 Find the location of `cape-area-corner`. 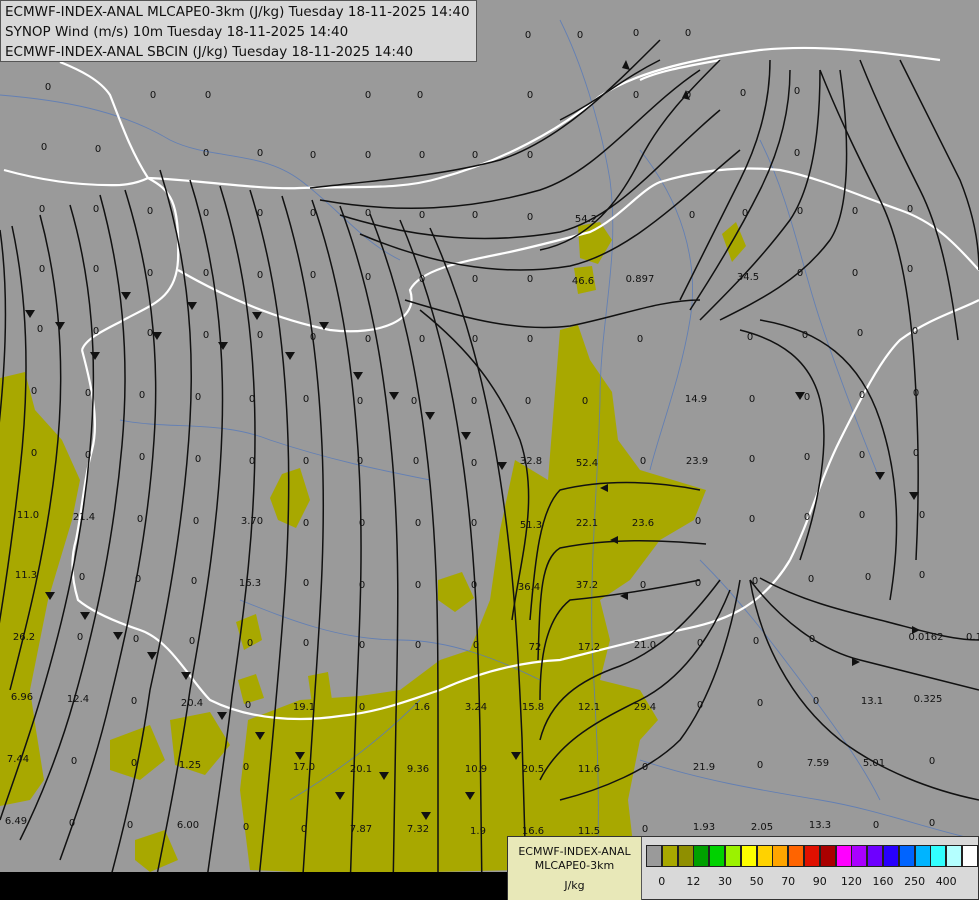

cape-area-corner is located at coordinates (156, 851).